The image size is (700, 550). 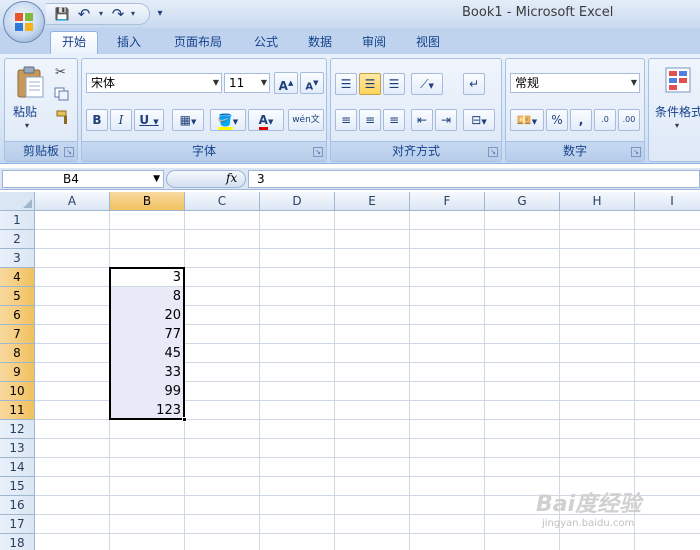 I want to click on row-header-3: 3, so click(x=17, y=258).